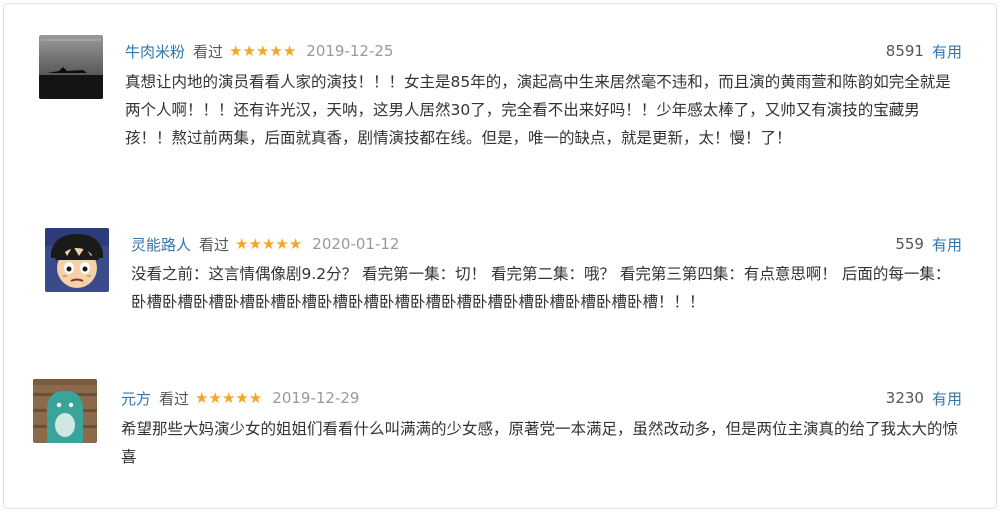  I want to click on teal-character-avatar-icon, so click(65, 411).